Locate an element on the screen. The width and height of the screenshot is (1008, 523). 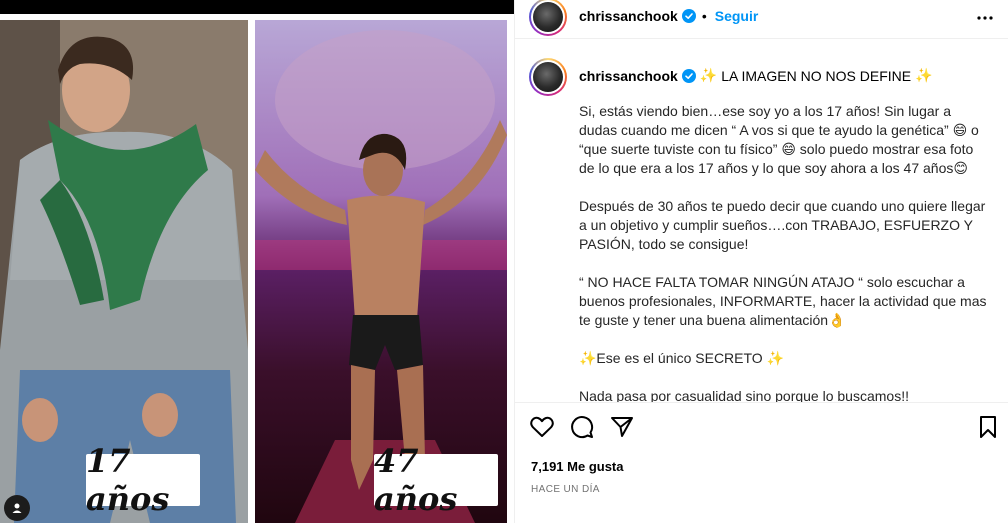
caption-sparkle-right: ✨ is located at coordinates (924, 75).